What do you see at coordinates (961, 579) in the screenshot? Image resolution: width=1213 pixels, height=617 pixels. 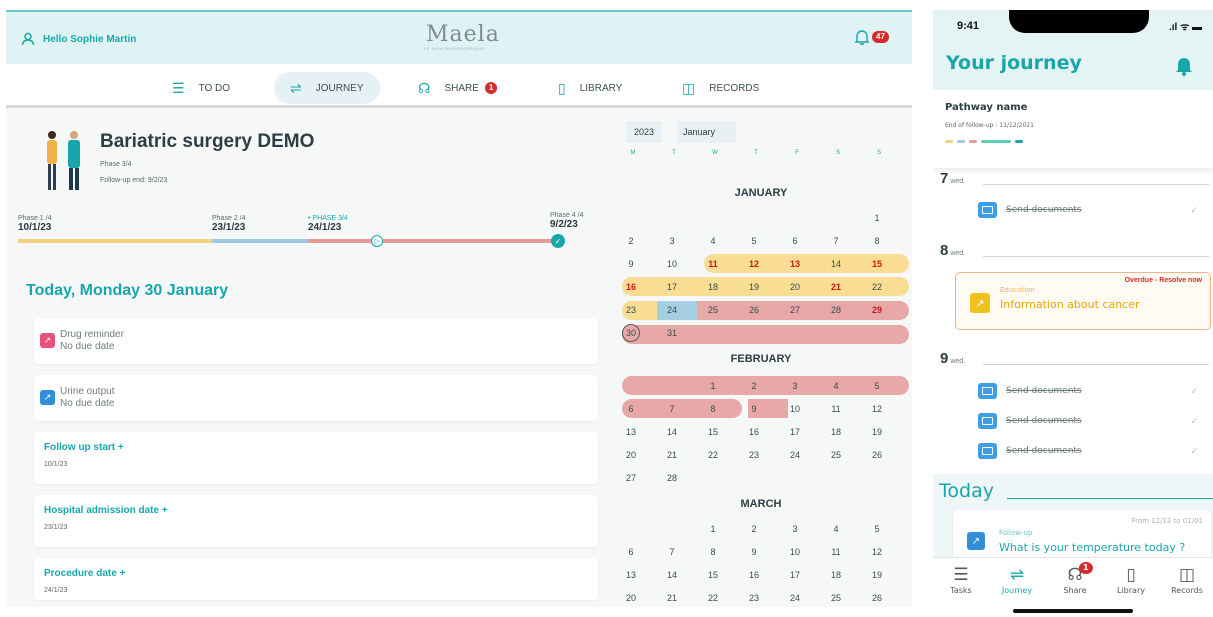 I see `tab-tasks: ☰ Tasks` at bounding box center [961, 579].